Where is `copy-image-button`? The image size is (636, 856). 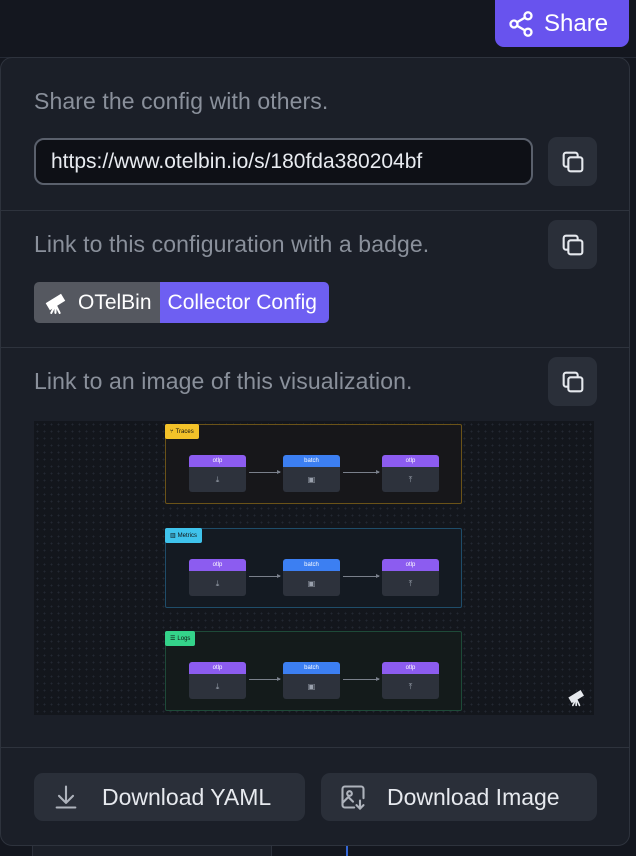
copy-image-button is located at coordinates (572, 381).